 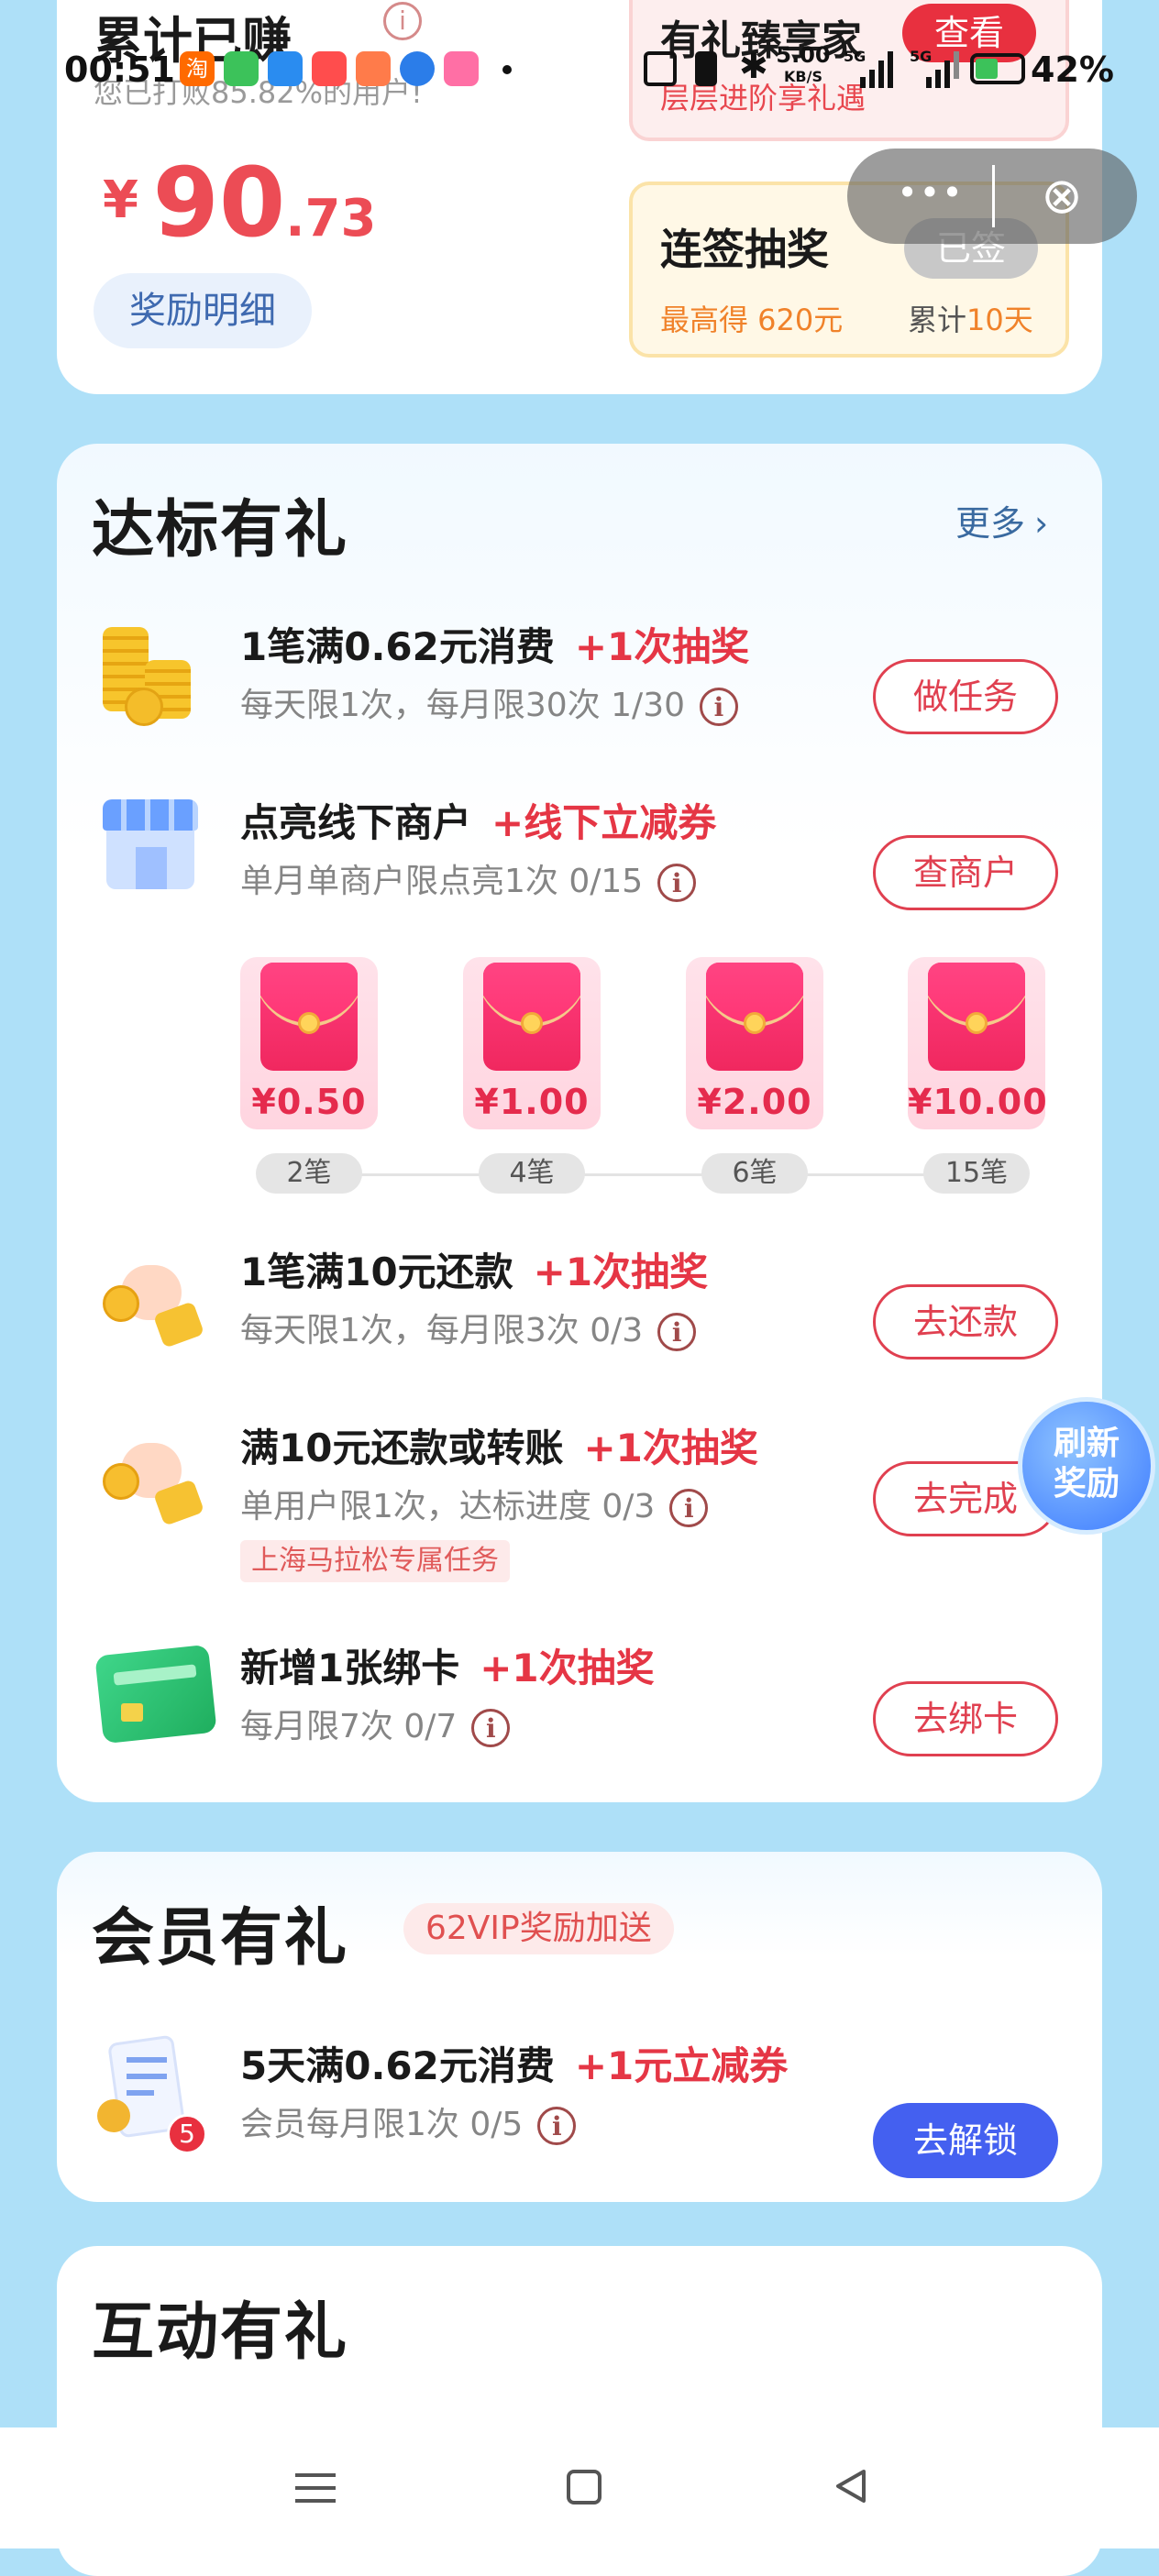 I want to click on signal-1-label: 5G, so click(x=855, y=57).